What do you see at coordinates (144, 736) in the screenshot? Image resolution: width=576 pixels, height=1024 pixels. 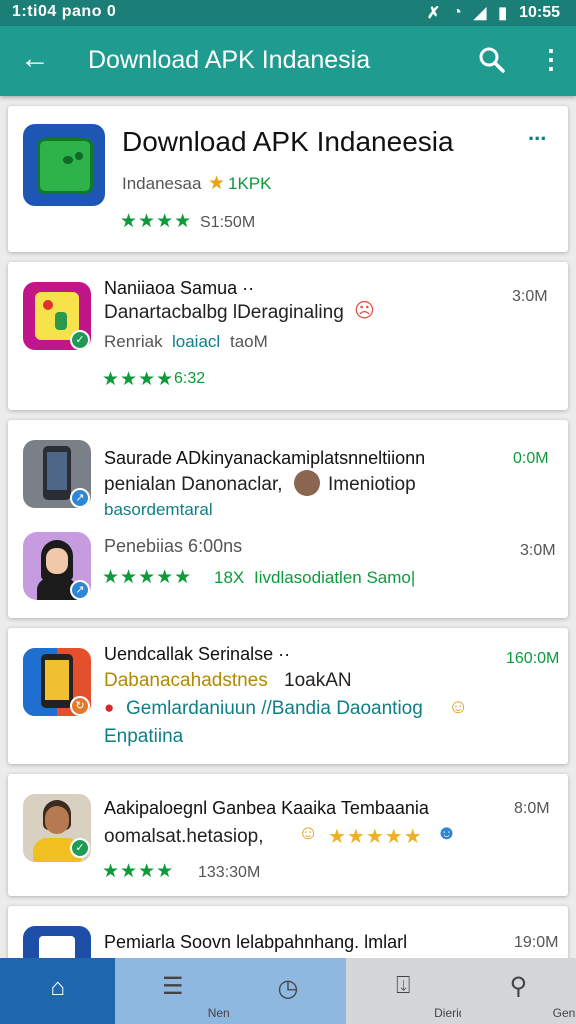 I see `app-meta-2: Enpatiina` at bounding box center [144, 736].